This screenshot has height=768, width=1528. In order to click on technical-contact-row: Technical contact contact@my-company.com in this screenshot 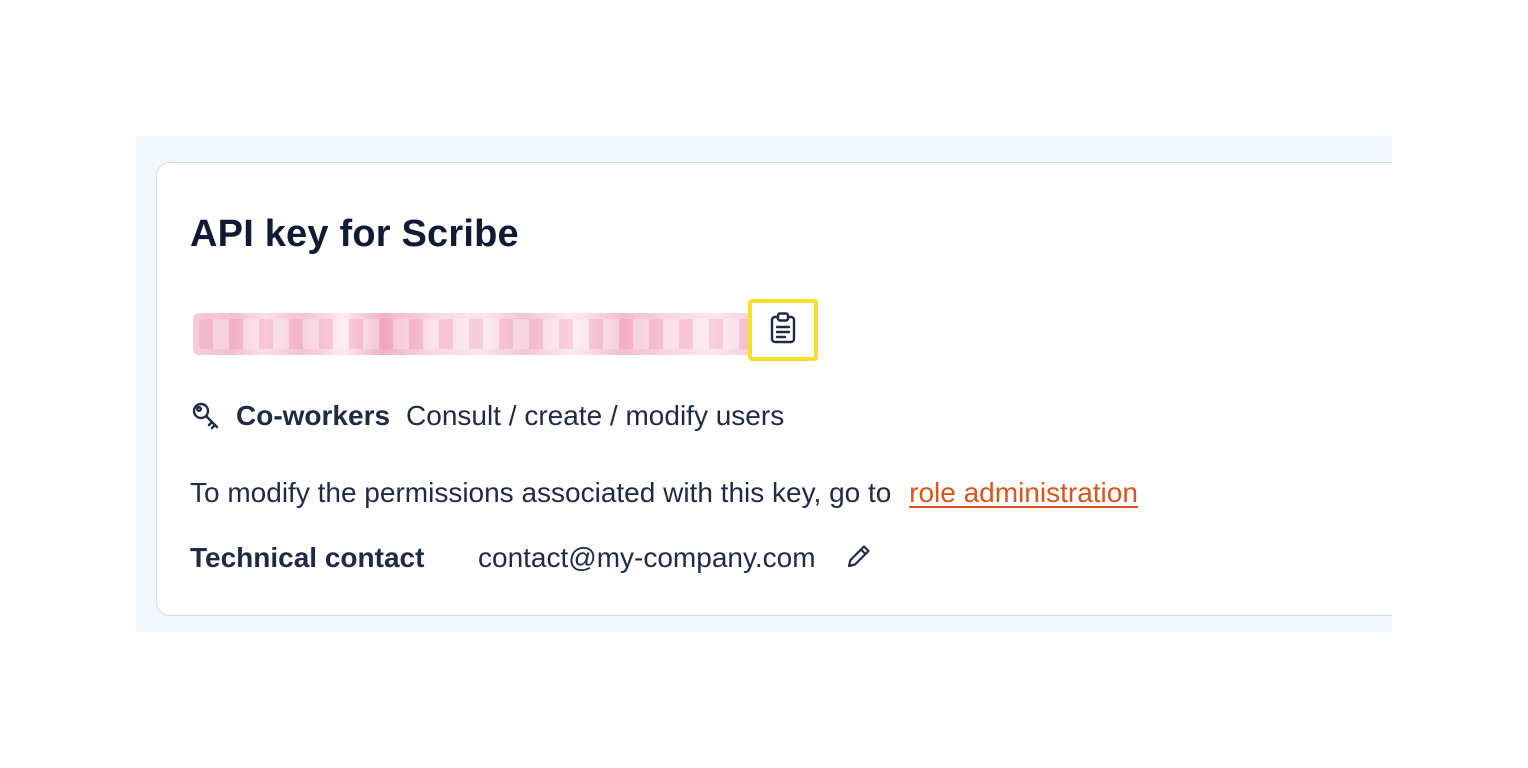, I will do `click(533, 558)`.